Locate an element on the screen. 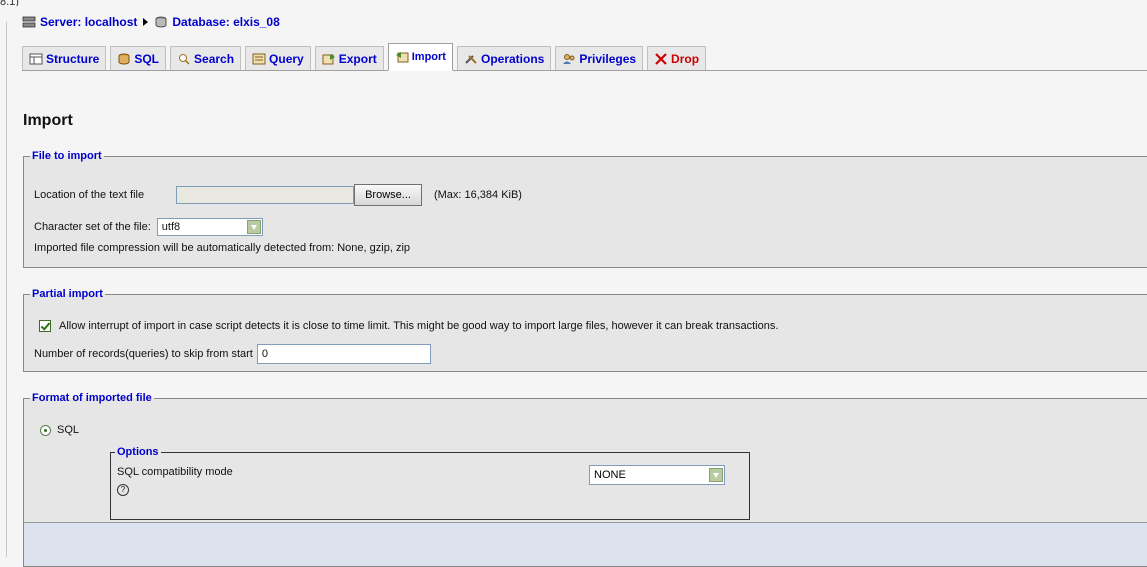 The image size is (1147, 567). tab-query: Query is located at coordinates (278, 58).